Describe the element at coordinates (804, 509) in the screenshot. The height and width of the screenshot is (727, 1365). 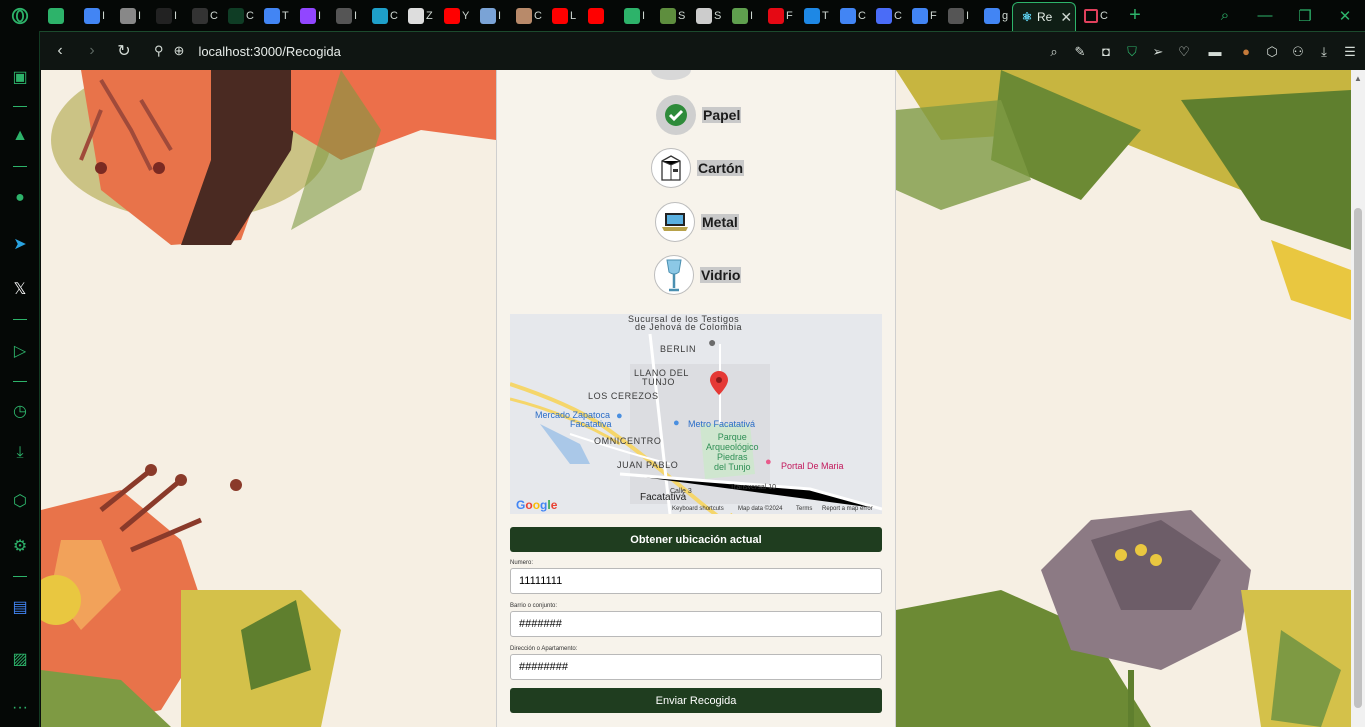
I see `map-terms-link: Terms` at that location.